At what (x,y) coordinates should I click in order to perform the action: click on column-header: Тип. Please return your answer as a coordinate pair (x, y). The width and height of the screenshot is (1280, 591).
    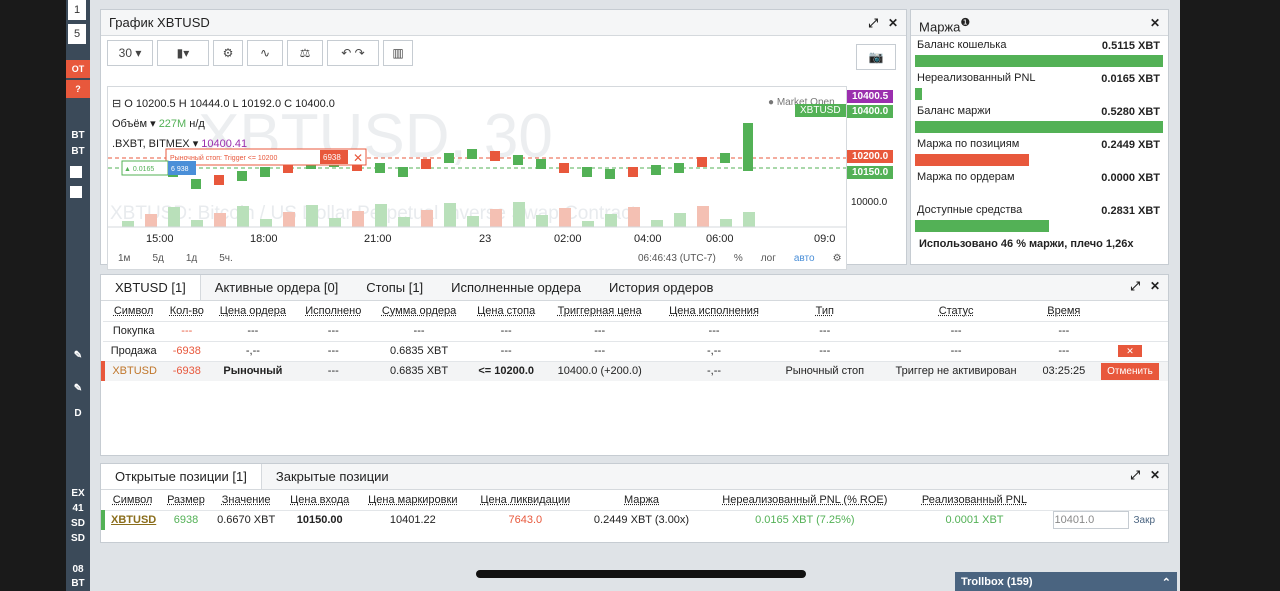
    Looking at the image, I should click on (824, 311).